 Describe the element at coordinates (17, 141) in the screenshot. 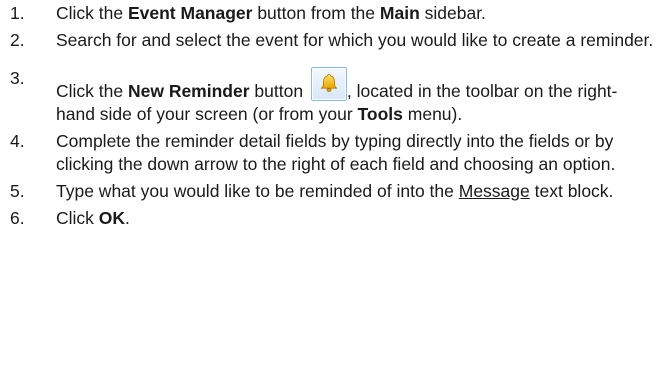

I see `step-number: 4.` at that location.